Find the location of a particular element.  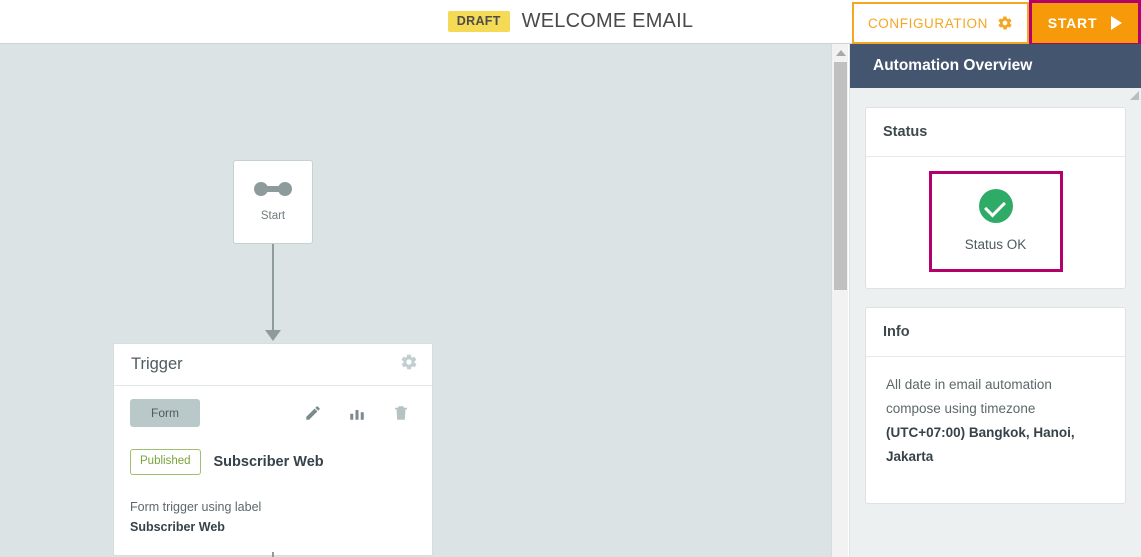

status-card: Status Status OK is located at coordinates (995, 198).